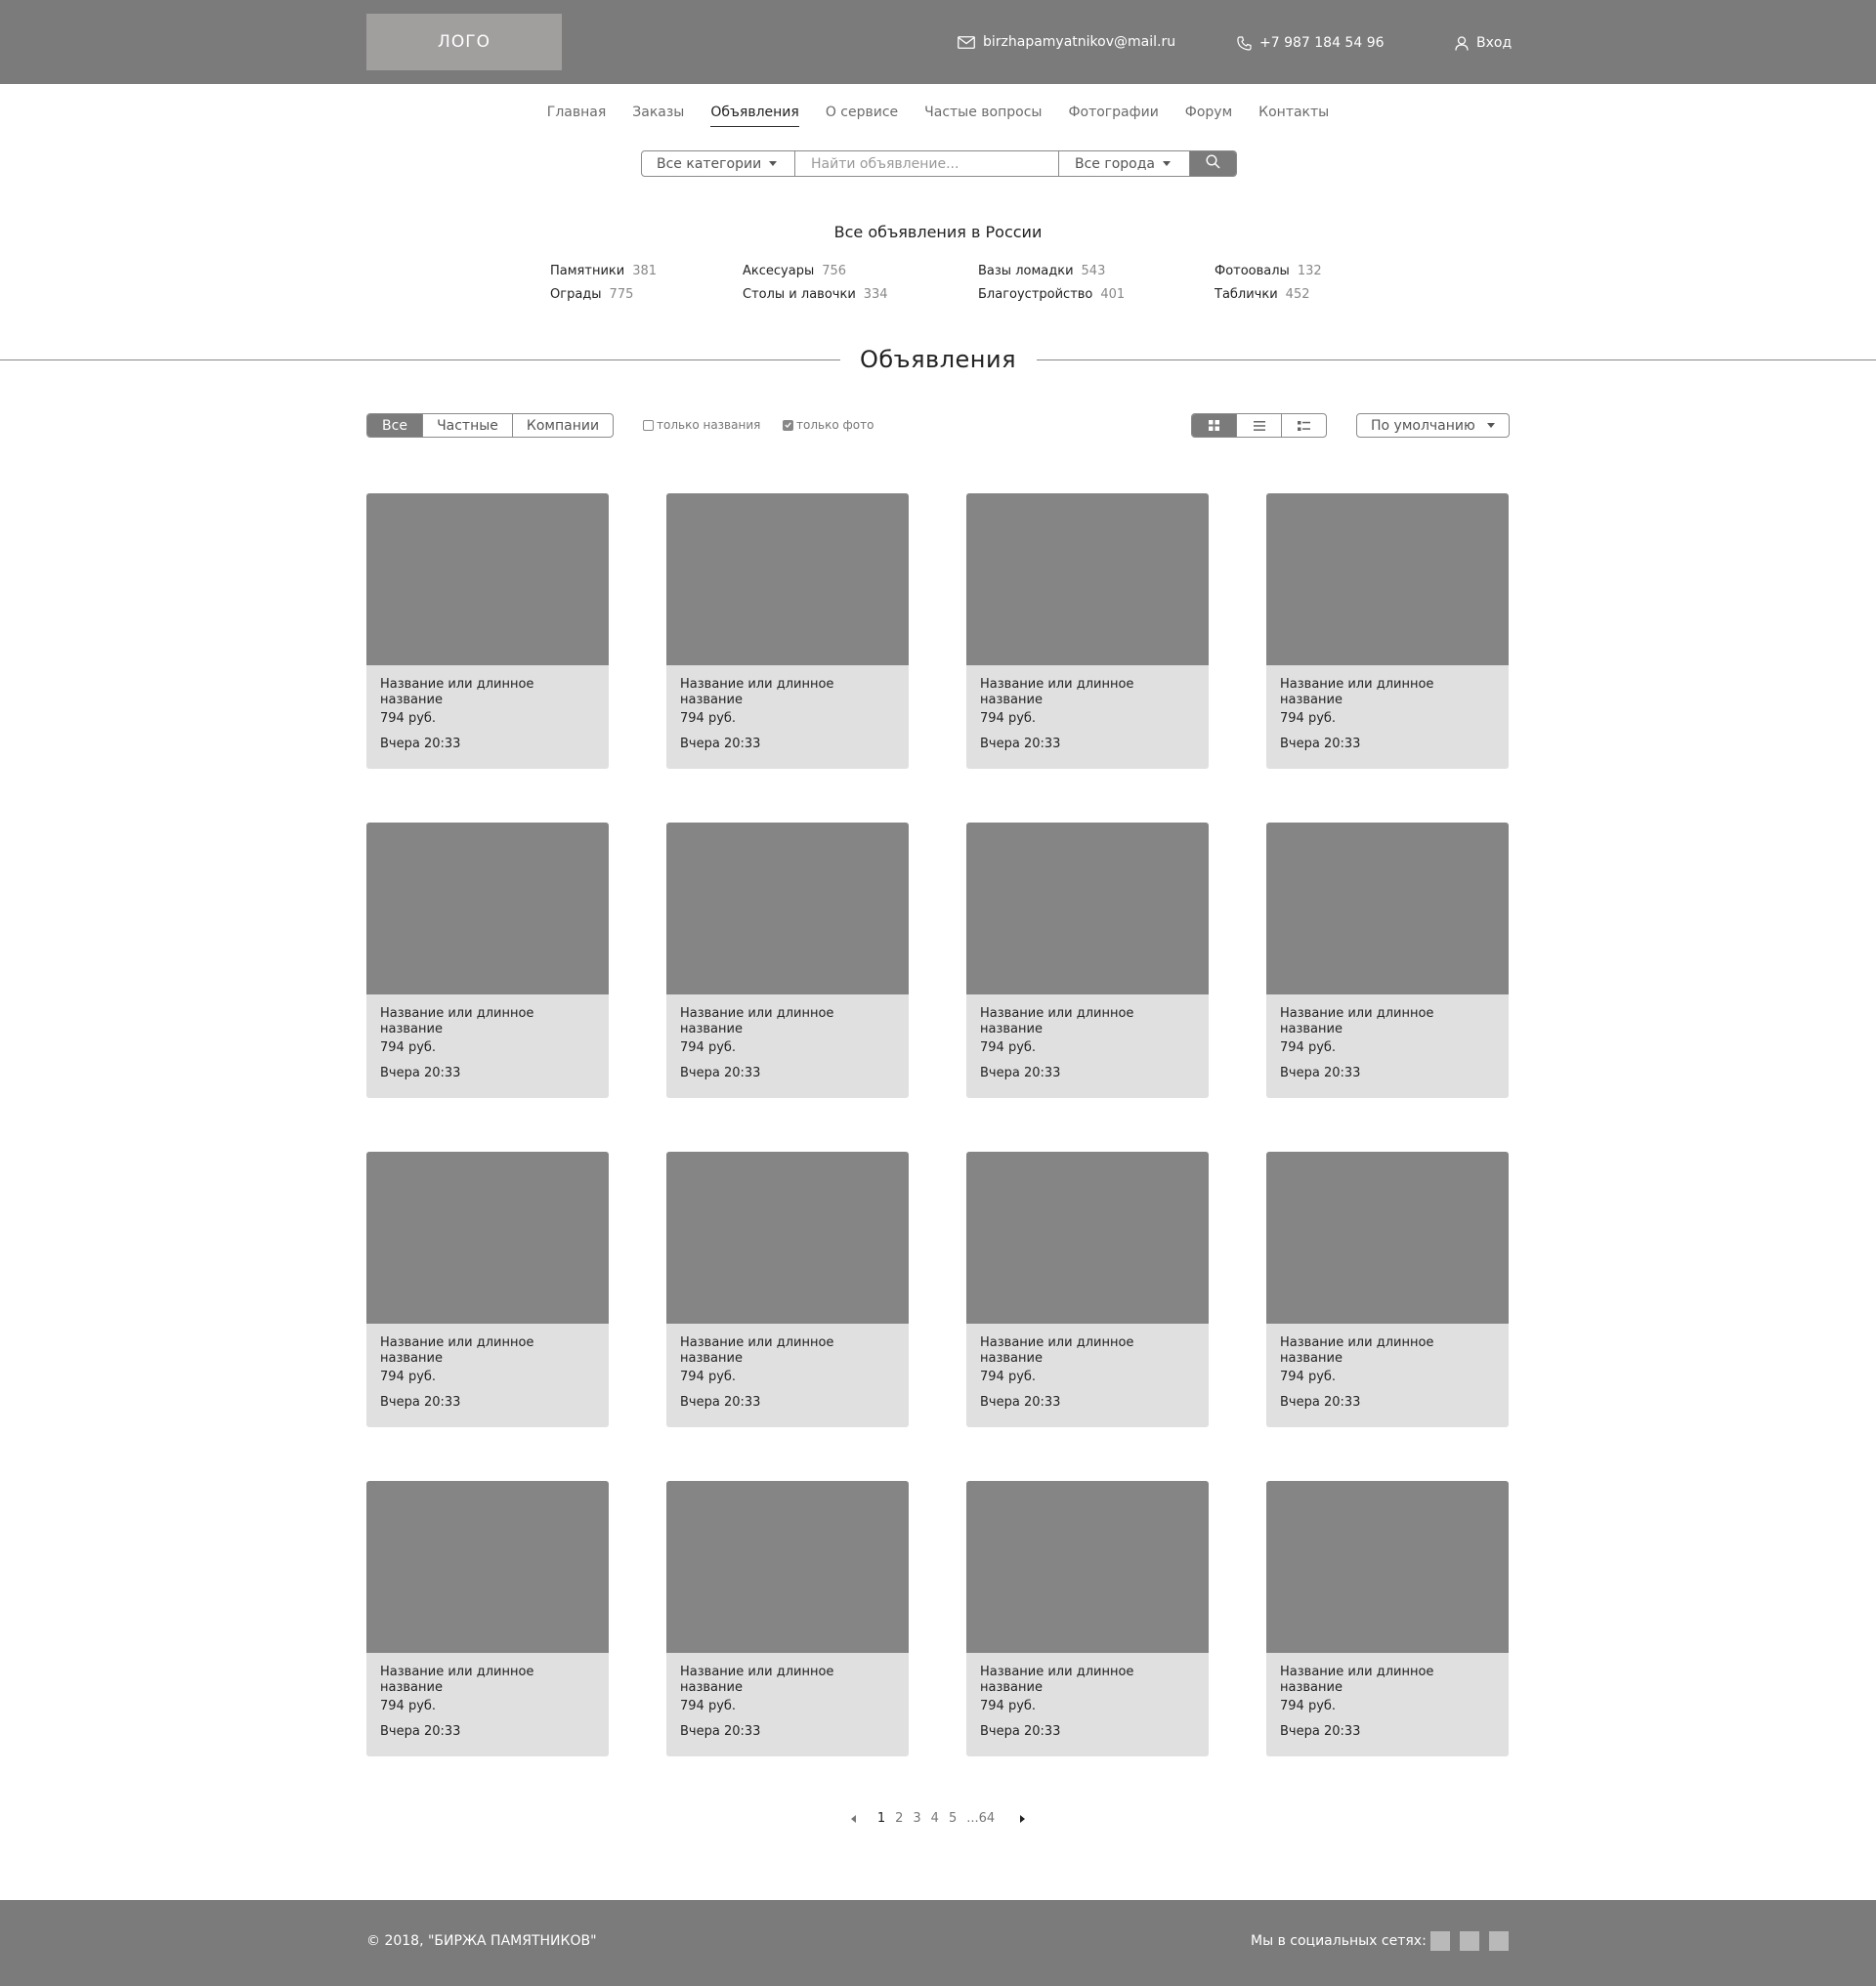 The height and width of the screenshot is (1986, 1876). Describe the element at coordinates (658, 114) in the screenshot. I see `nav-item-orders: Заказы` at that location.